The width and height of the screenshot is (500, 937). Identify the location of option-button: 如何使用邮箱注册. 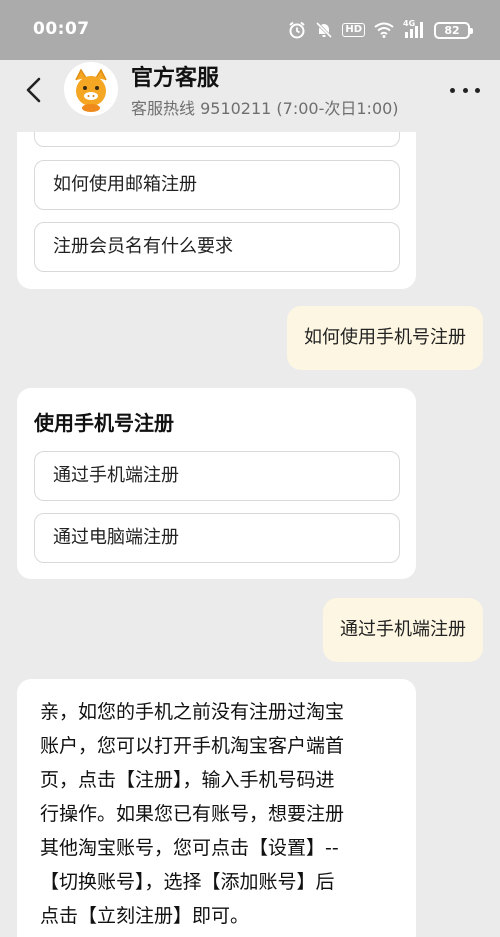
(217, 185).